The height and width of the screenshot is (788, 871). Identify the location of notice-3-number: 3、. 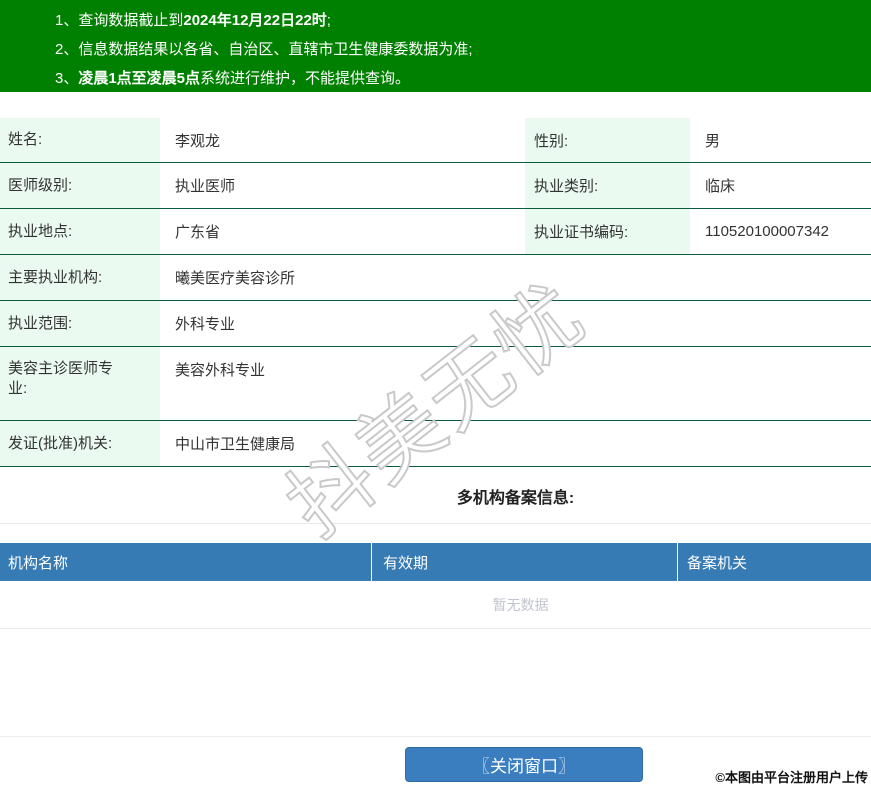
(67, 78).